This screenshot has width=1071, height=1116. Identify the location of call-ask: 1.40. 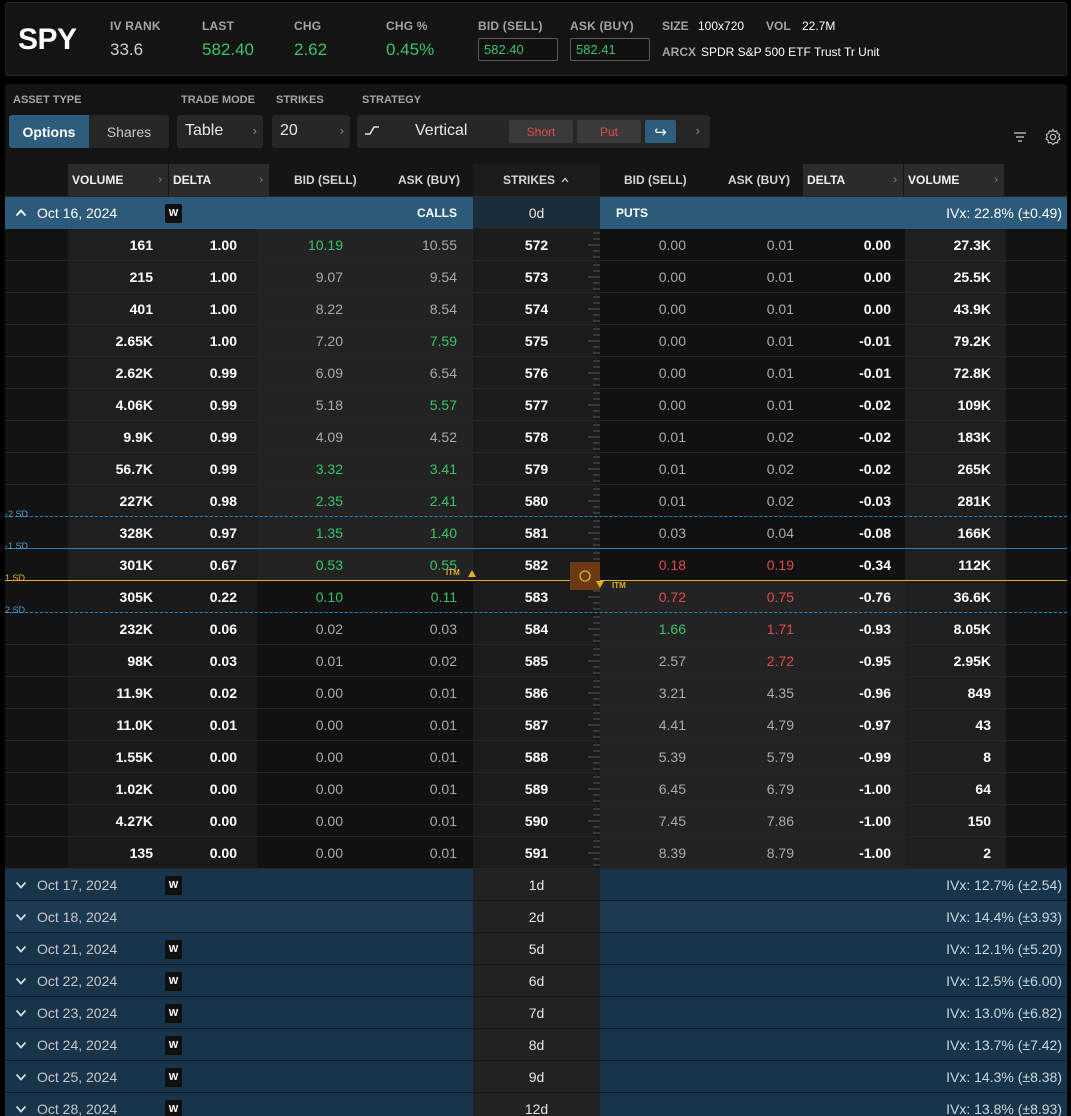
(416, 532).